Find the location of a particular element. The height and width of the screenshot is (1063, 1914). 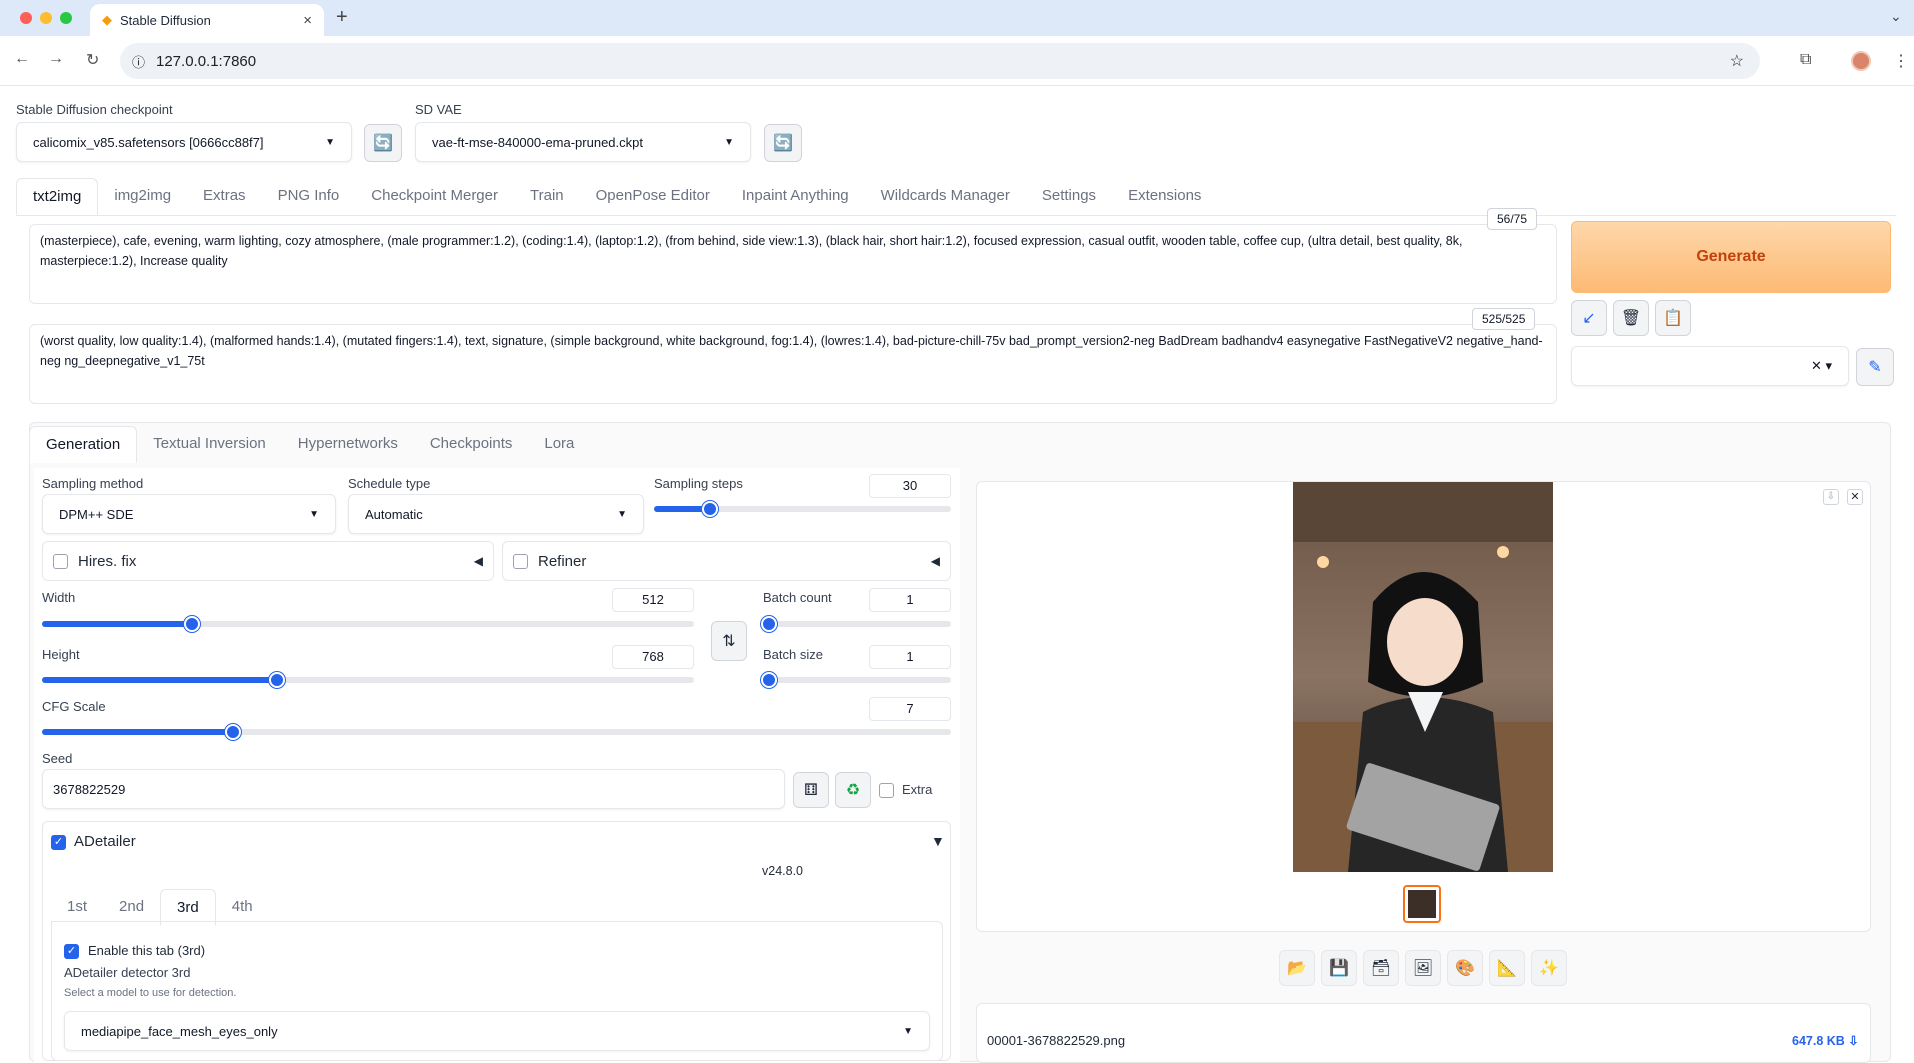

tab-inpaint-anything: Inpaint Anything is located at coordinates (795, 196).